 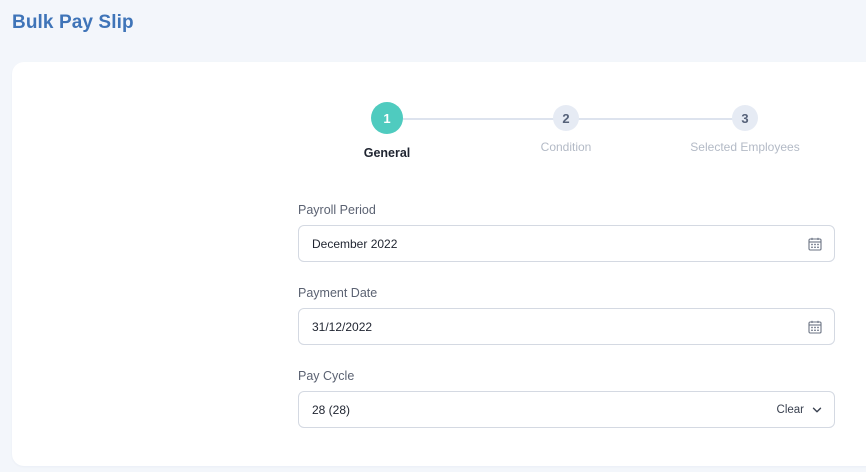 What do you see at coordinates (331, 409) in the screenshot?
I see `pay-cycle-value: 28 (28)` at bounding box center [331, 409].